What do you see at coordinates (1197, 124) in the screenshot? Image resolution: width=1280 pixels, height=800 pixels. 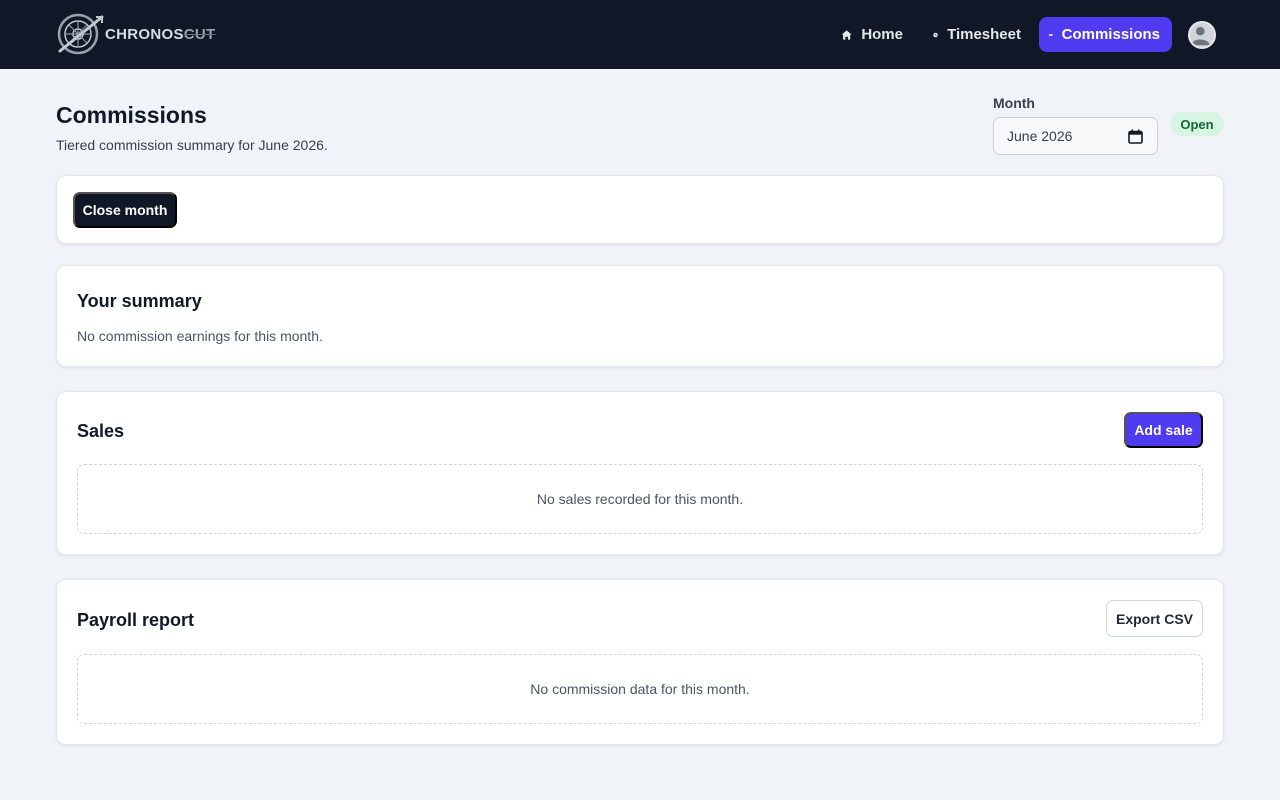 I see `status-badge: Open` at bounding box center [1197, 124].